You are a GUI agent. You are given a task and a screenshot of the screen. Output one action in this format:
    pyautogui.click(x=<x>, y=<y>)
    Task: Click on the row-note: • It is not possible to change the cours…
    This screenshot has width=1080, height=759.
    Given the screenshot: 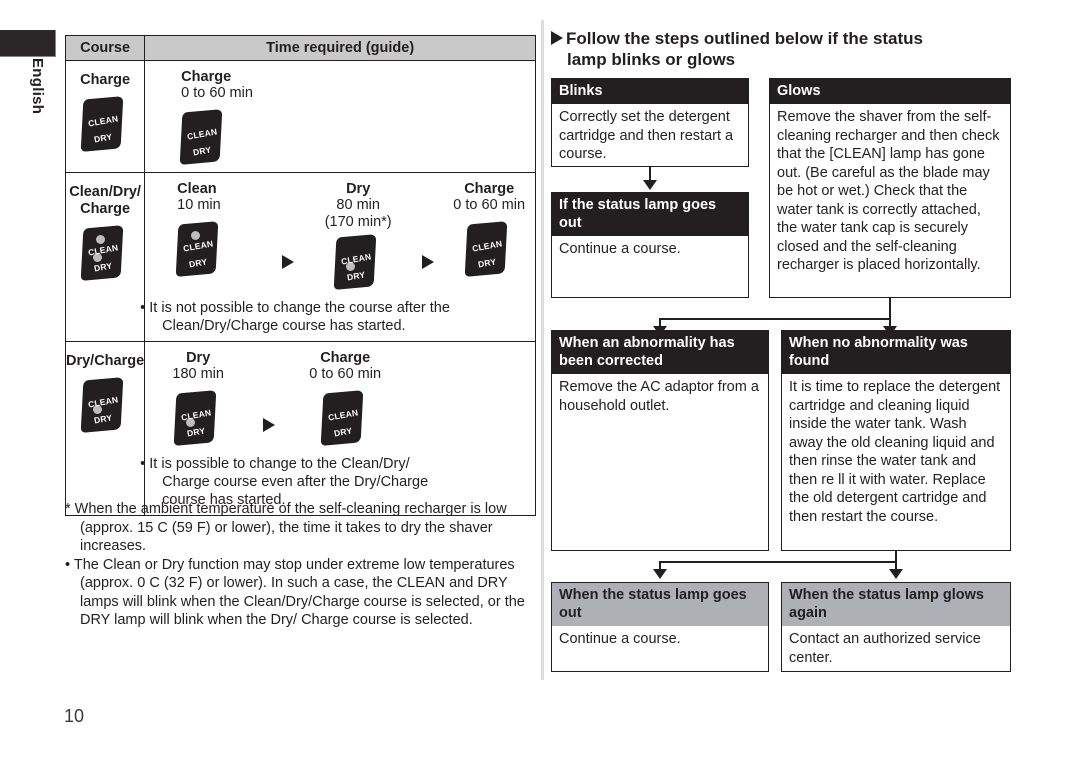 What is the action you would take?
    pyautogui.click(x=337, y=319)
    